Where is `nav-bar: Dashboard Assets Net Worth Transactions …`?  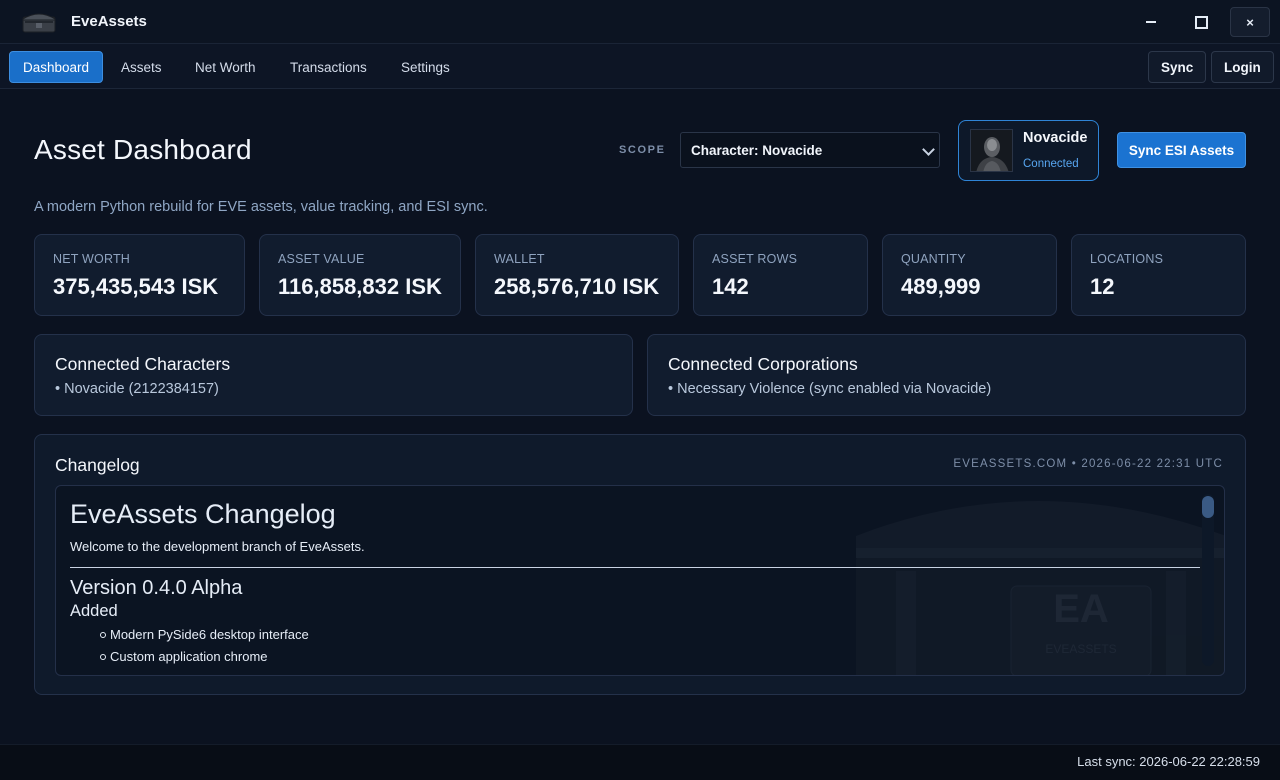
nav-bar: Dashboard Assets Net Worth Transactions … is located at coordinates (640, 66).